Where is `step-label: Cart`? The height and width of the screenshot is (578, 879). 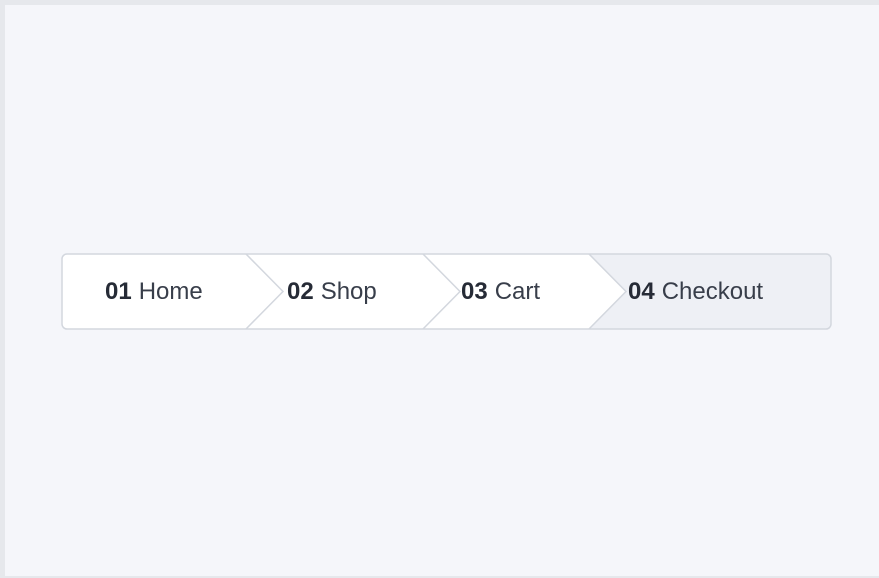 step-label: Cart is located at coordinates (517, 291).